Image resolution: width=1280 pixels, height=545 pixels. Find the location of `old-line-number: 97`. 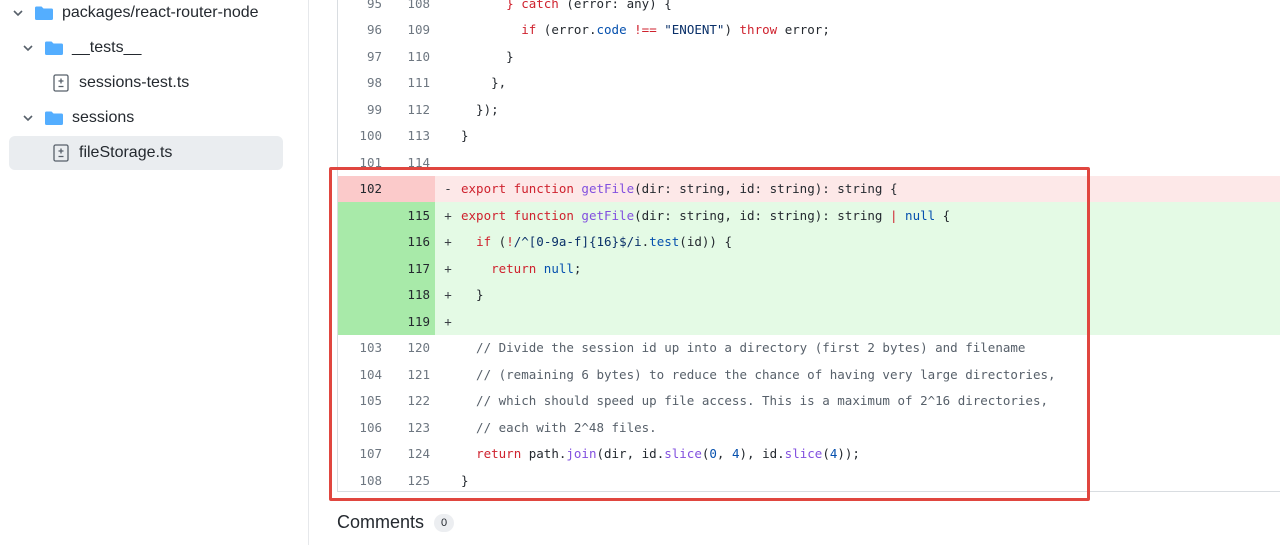

old-line-number: 97 is located at coordinates (362, 56).